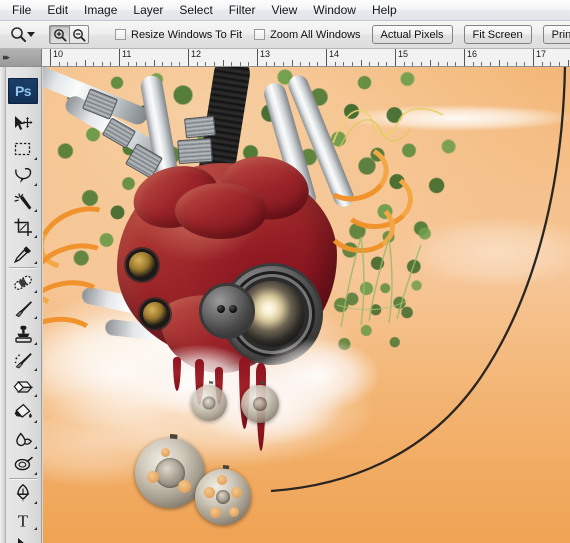 The height and width of the screenshot is (543, 570). I want to click on horizontal-ruler: ▸▸ 10 11 12 13 14 15 16 17, so click(285, 58).